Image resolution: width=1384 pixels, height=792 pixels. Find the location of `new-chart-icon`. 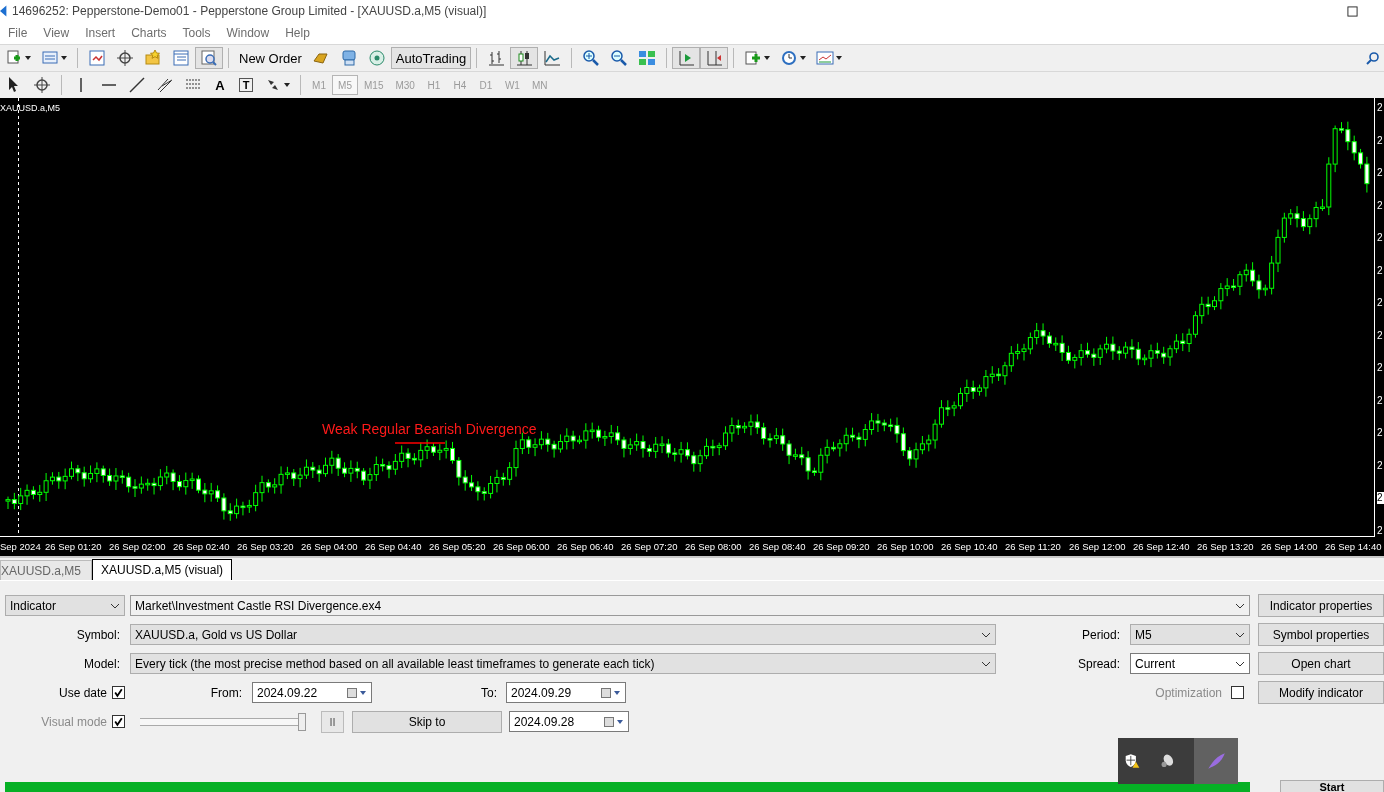

new-chart-icon is located at coordinates (14, 58).